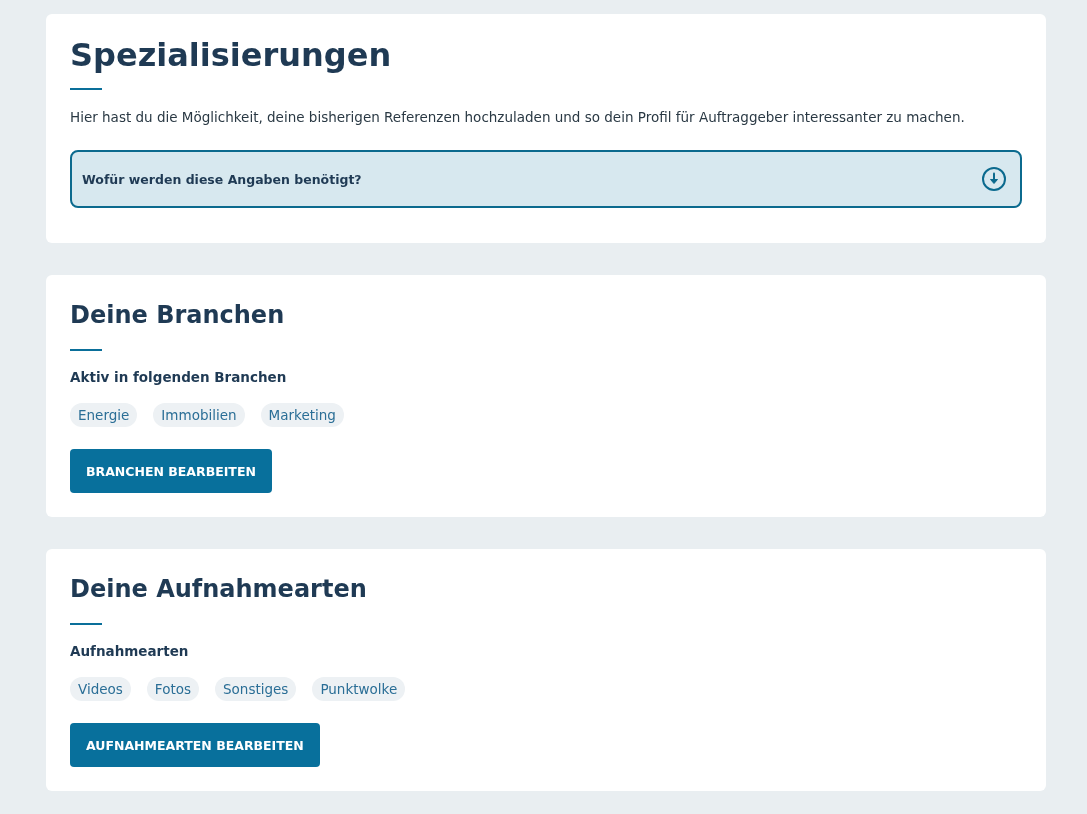 This screenshot has width=1087, height=814. I want to click on tag-chip: Punktwolke, so click(359, 689).